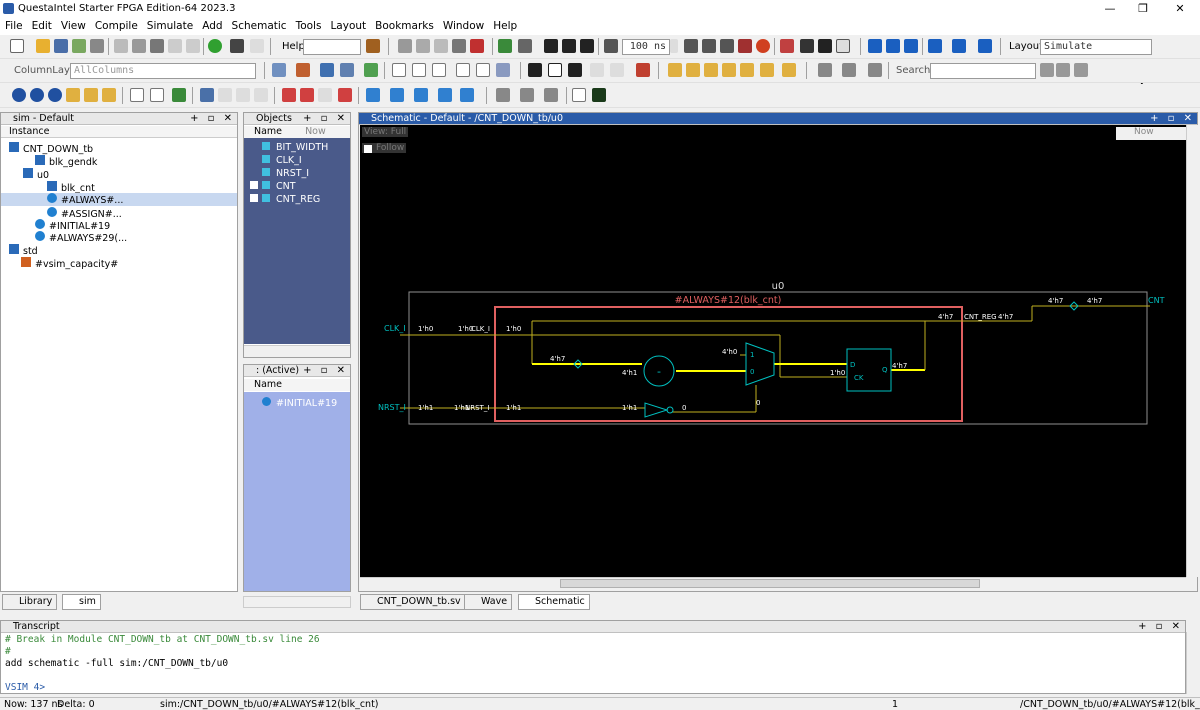 Image resolution: width=1200 pixels, height=710 pixels. I want to click on active-item-initial-19: #INITIAL#19, so click(299, 403).